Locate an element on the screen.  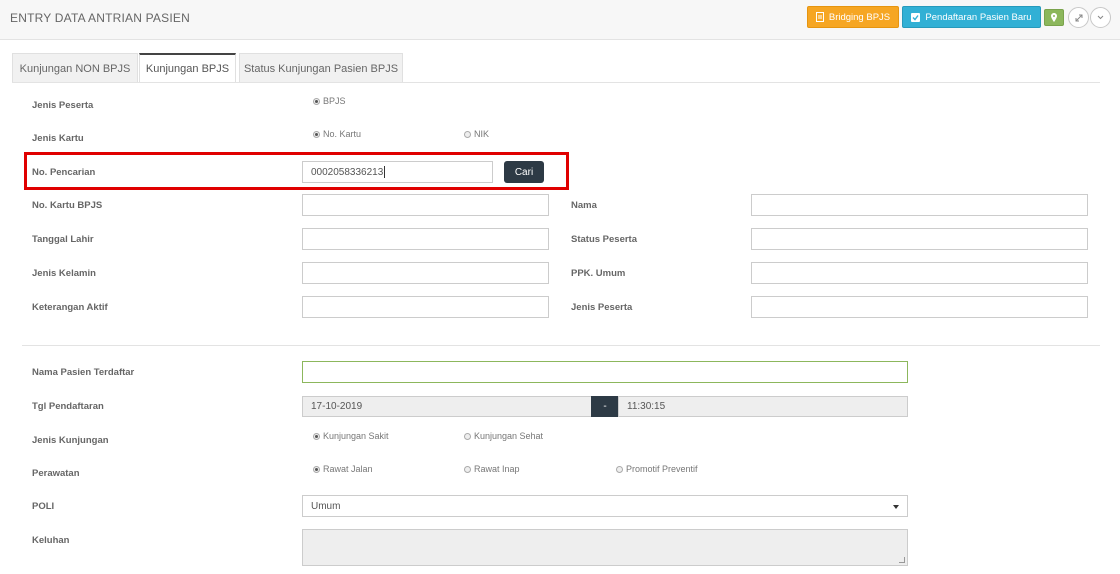
text-caret is located at coordinates (385, 172).